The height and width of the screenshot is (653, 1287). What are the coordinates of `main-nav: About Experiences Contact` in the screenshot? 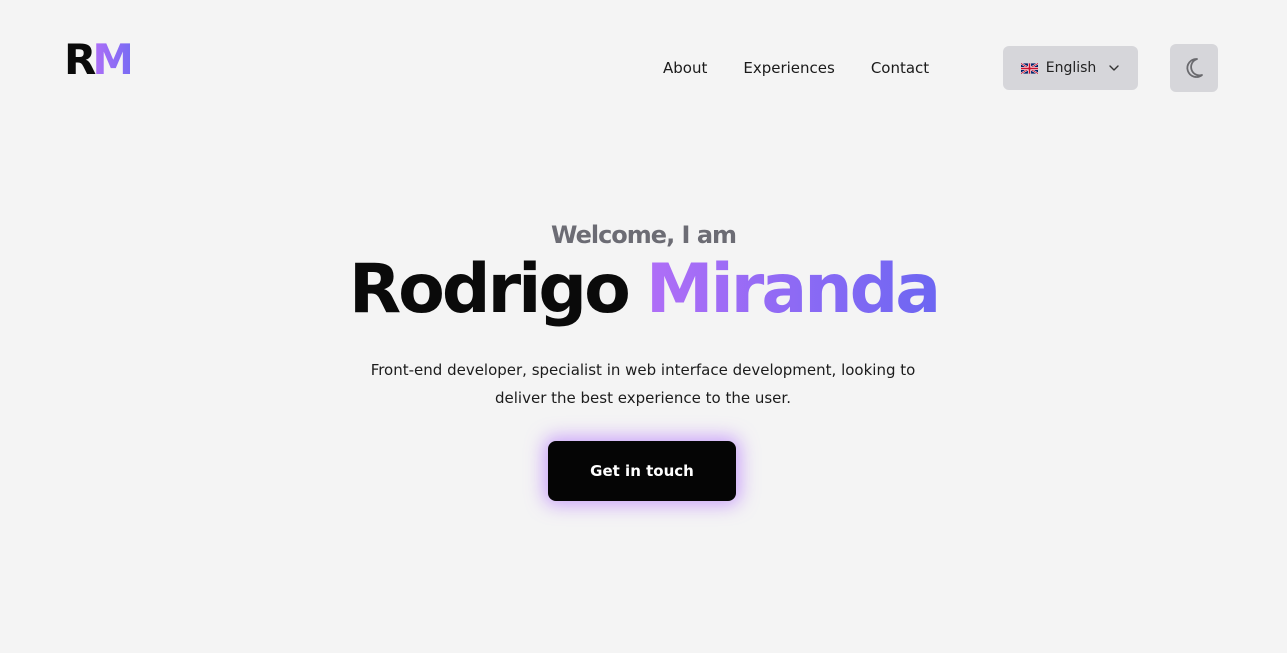 It's located at (796, 68).